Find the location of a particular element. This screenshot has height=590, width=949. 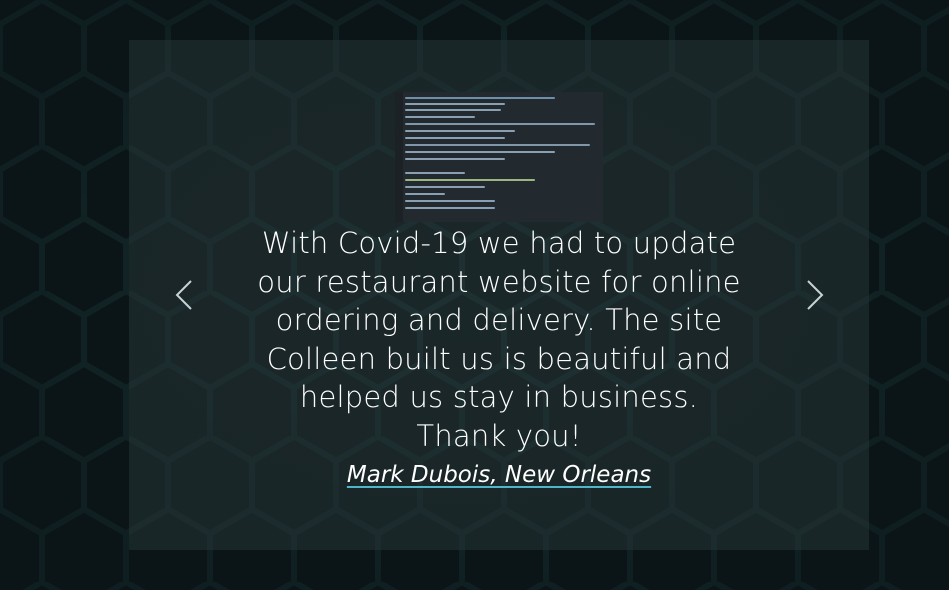

next-slide-button is located at coordinates (814, 295).